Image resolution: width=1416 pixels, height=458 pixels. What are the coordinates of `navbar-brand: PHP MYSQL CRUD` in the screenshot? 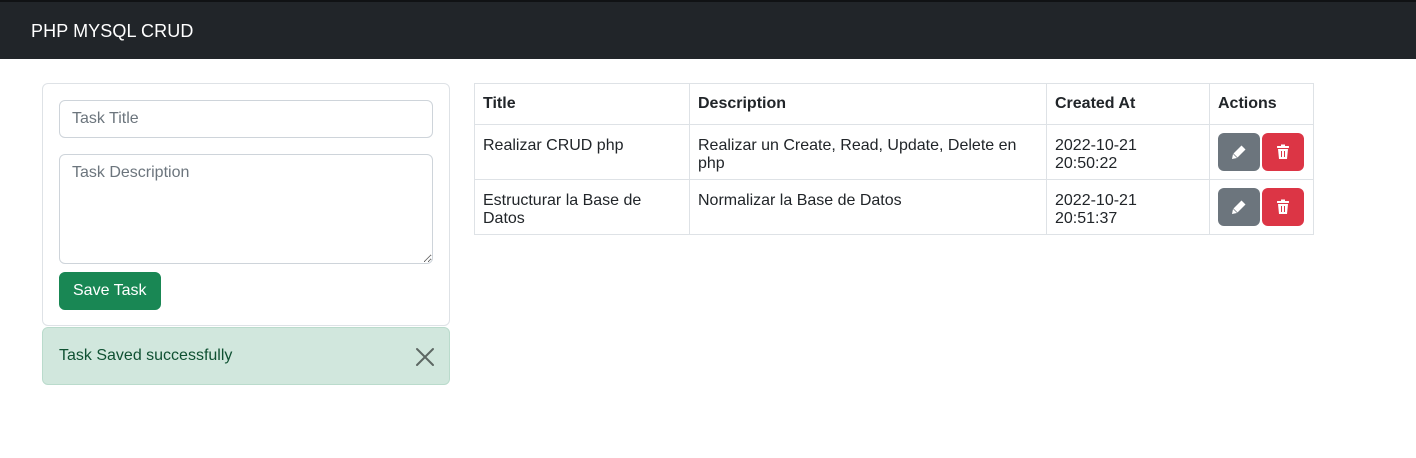 It's located at (112, 31).